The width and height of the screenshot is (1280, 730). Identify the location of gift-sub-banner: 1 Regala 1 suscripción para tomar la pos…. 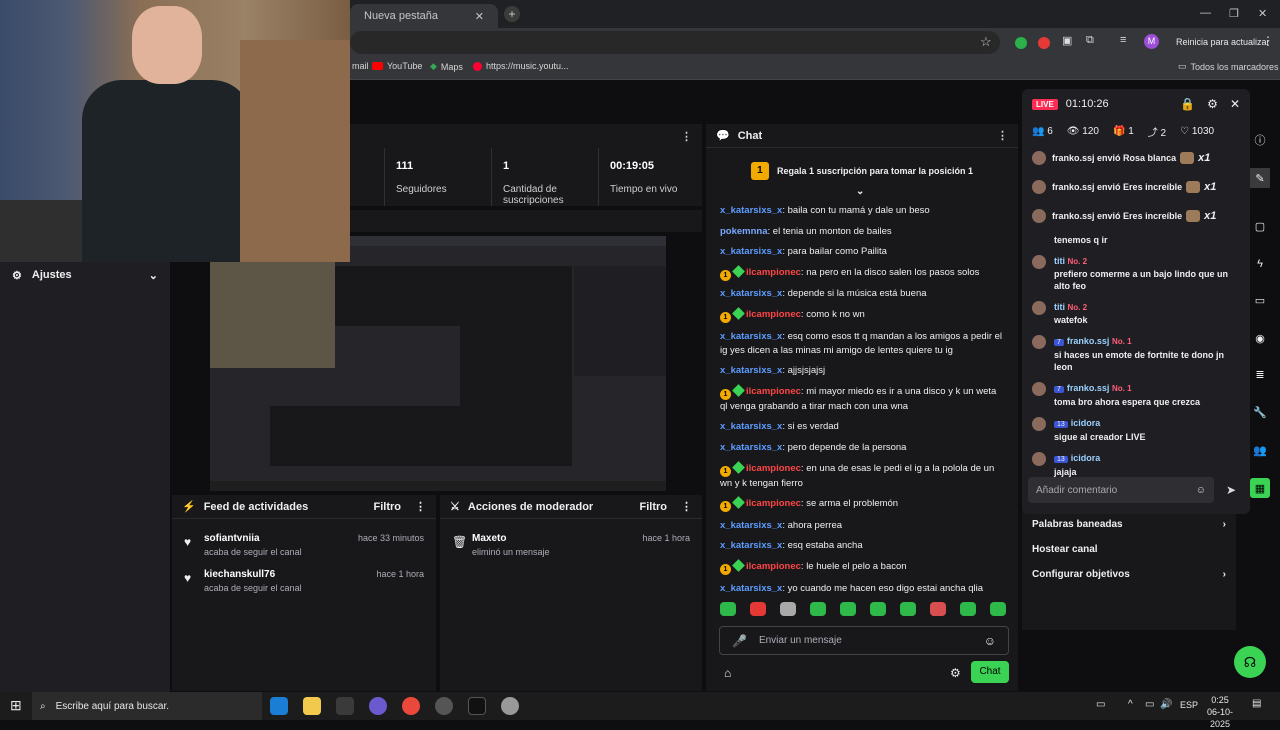
(862, 172).